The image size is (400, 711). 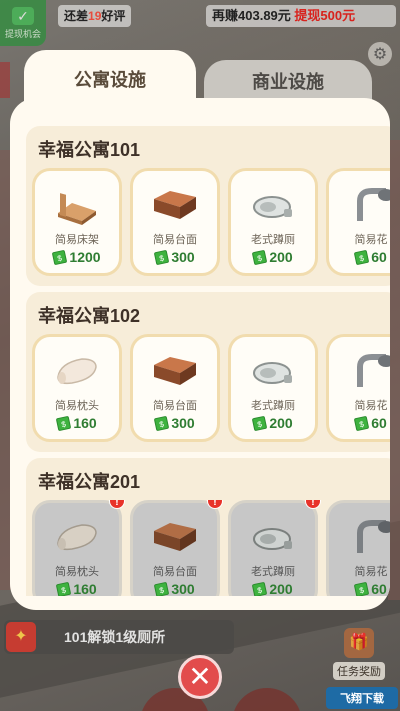 What do you see at coordinates (359, 671) in the screenshot?
I see `task-reward-label: 任务奖励` at bounding box center [359, 671].